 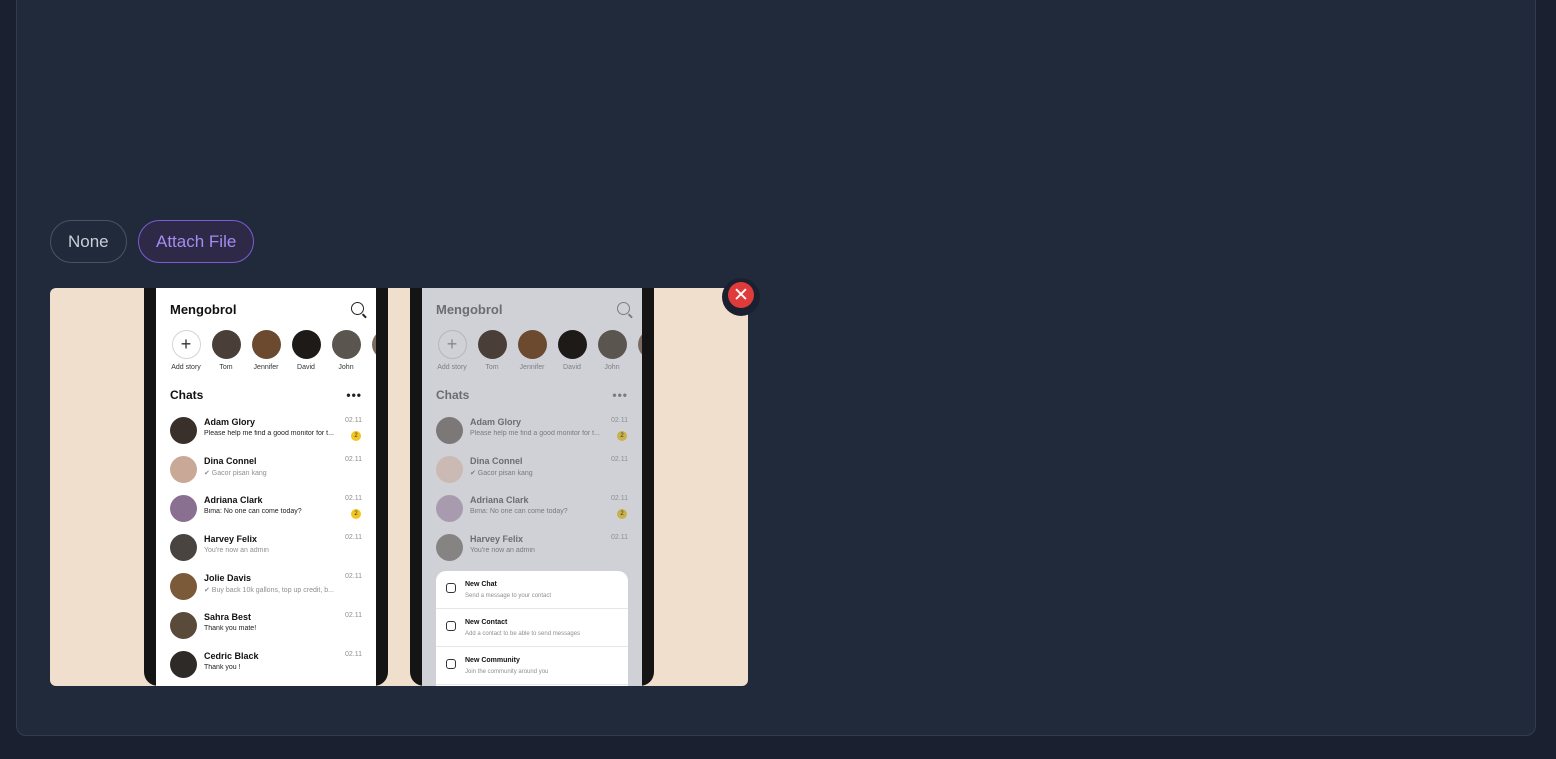 What do you see at coordinates (235, 473) in the screenshot?
I see `last-message: ✔ Gacor pisan kang` at bounding box center [235, 473].